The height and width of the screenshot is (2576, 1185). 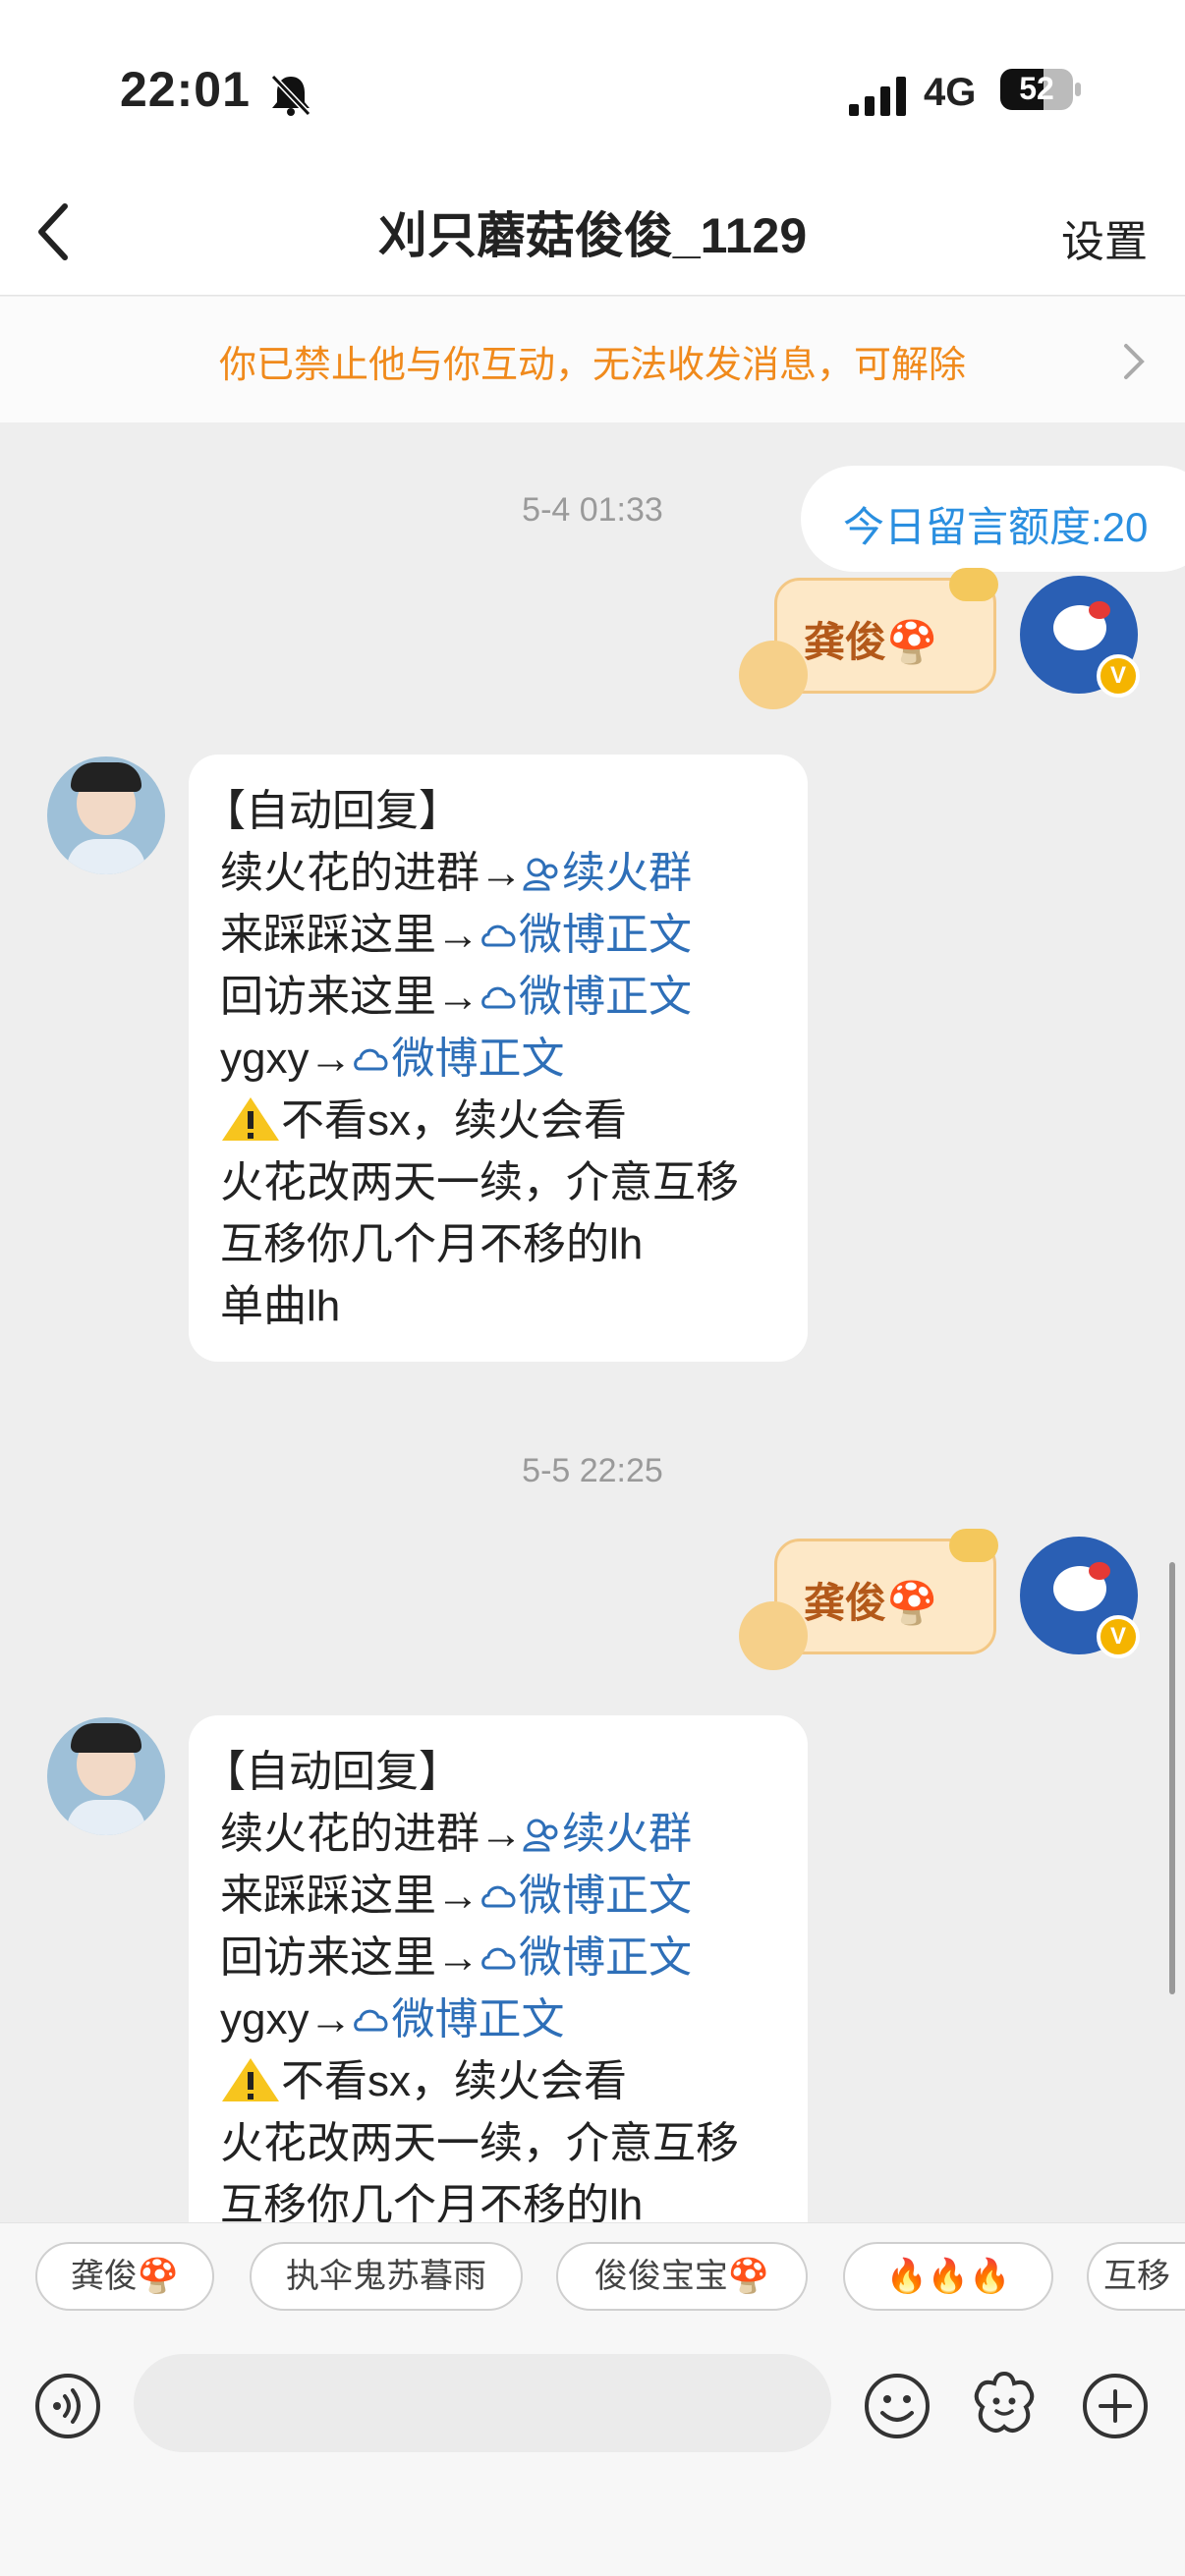 I want to click on reply-line: 单曲lh, so click(x=281, y=1306).